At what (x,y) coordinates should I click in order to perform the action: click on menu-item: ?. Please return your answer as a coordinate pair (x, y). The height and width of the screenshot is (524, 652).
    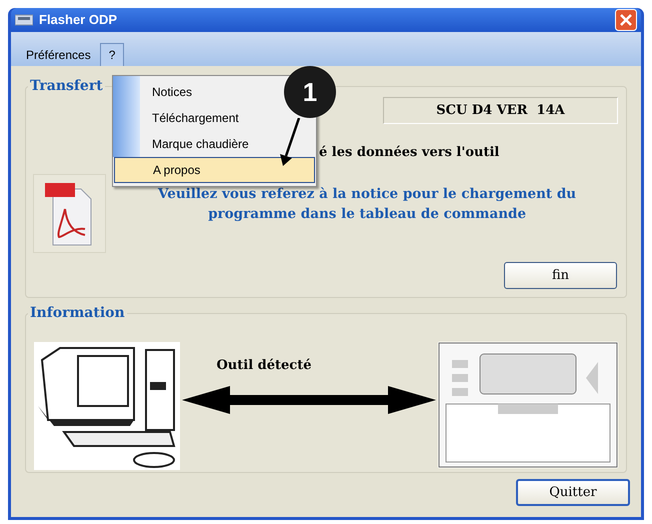
    Looking at the image, I should click on (112, 54).